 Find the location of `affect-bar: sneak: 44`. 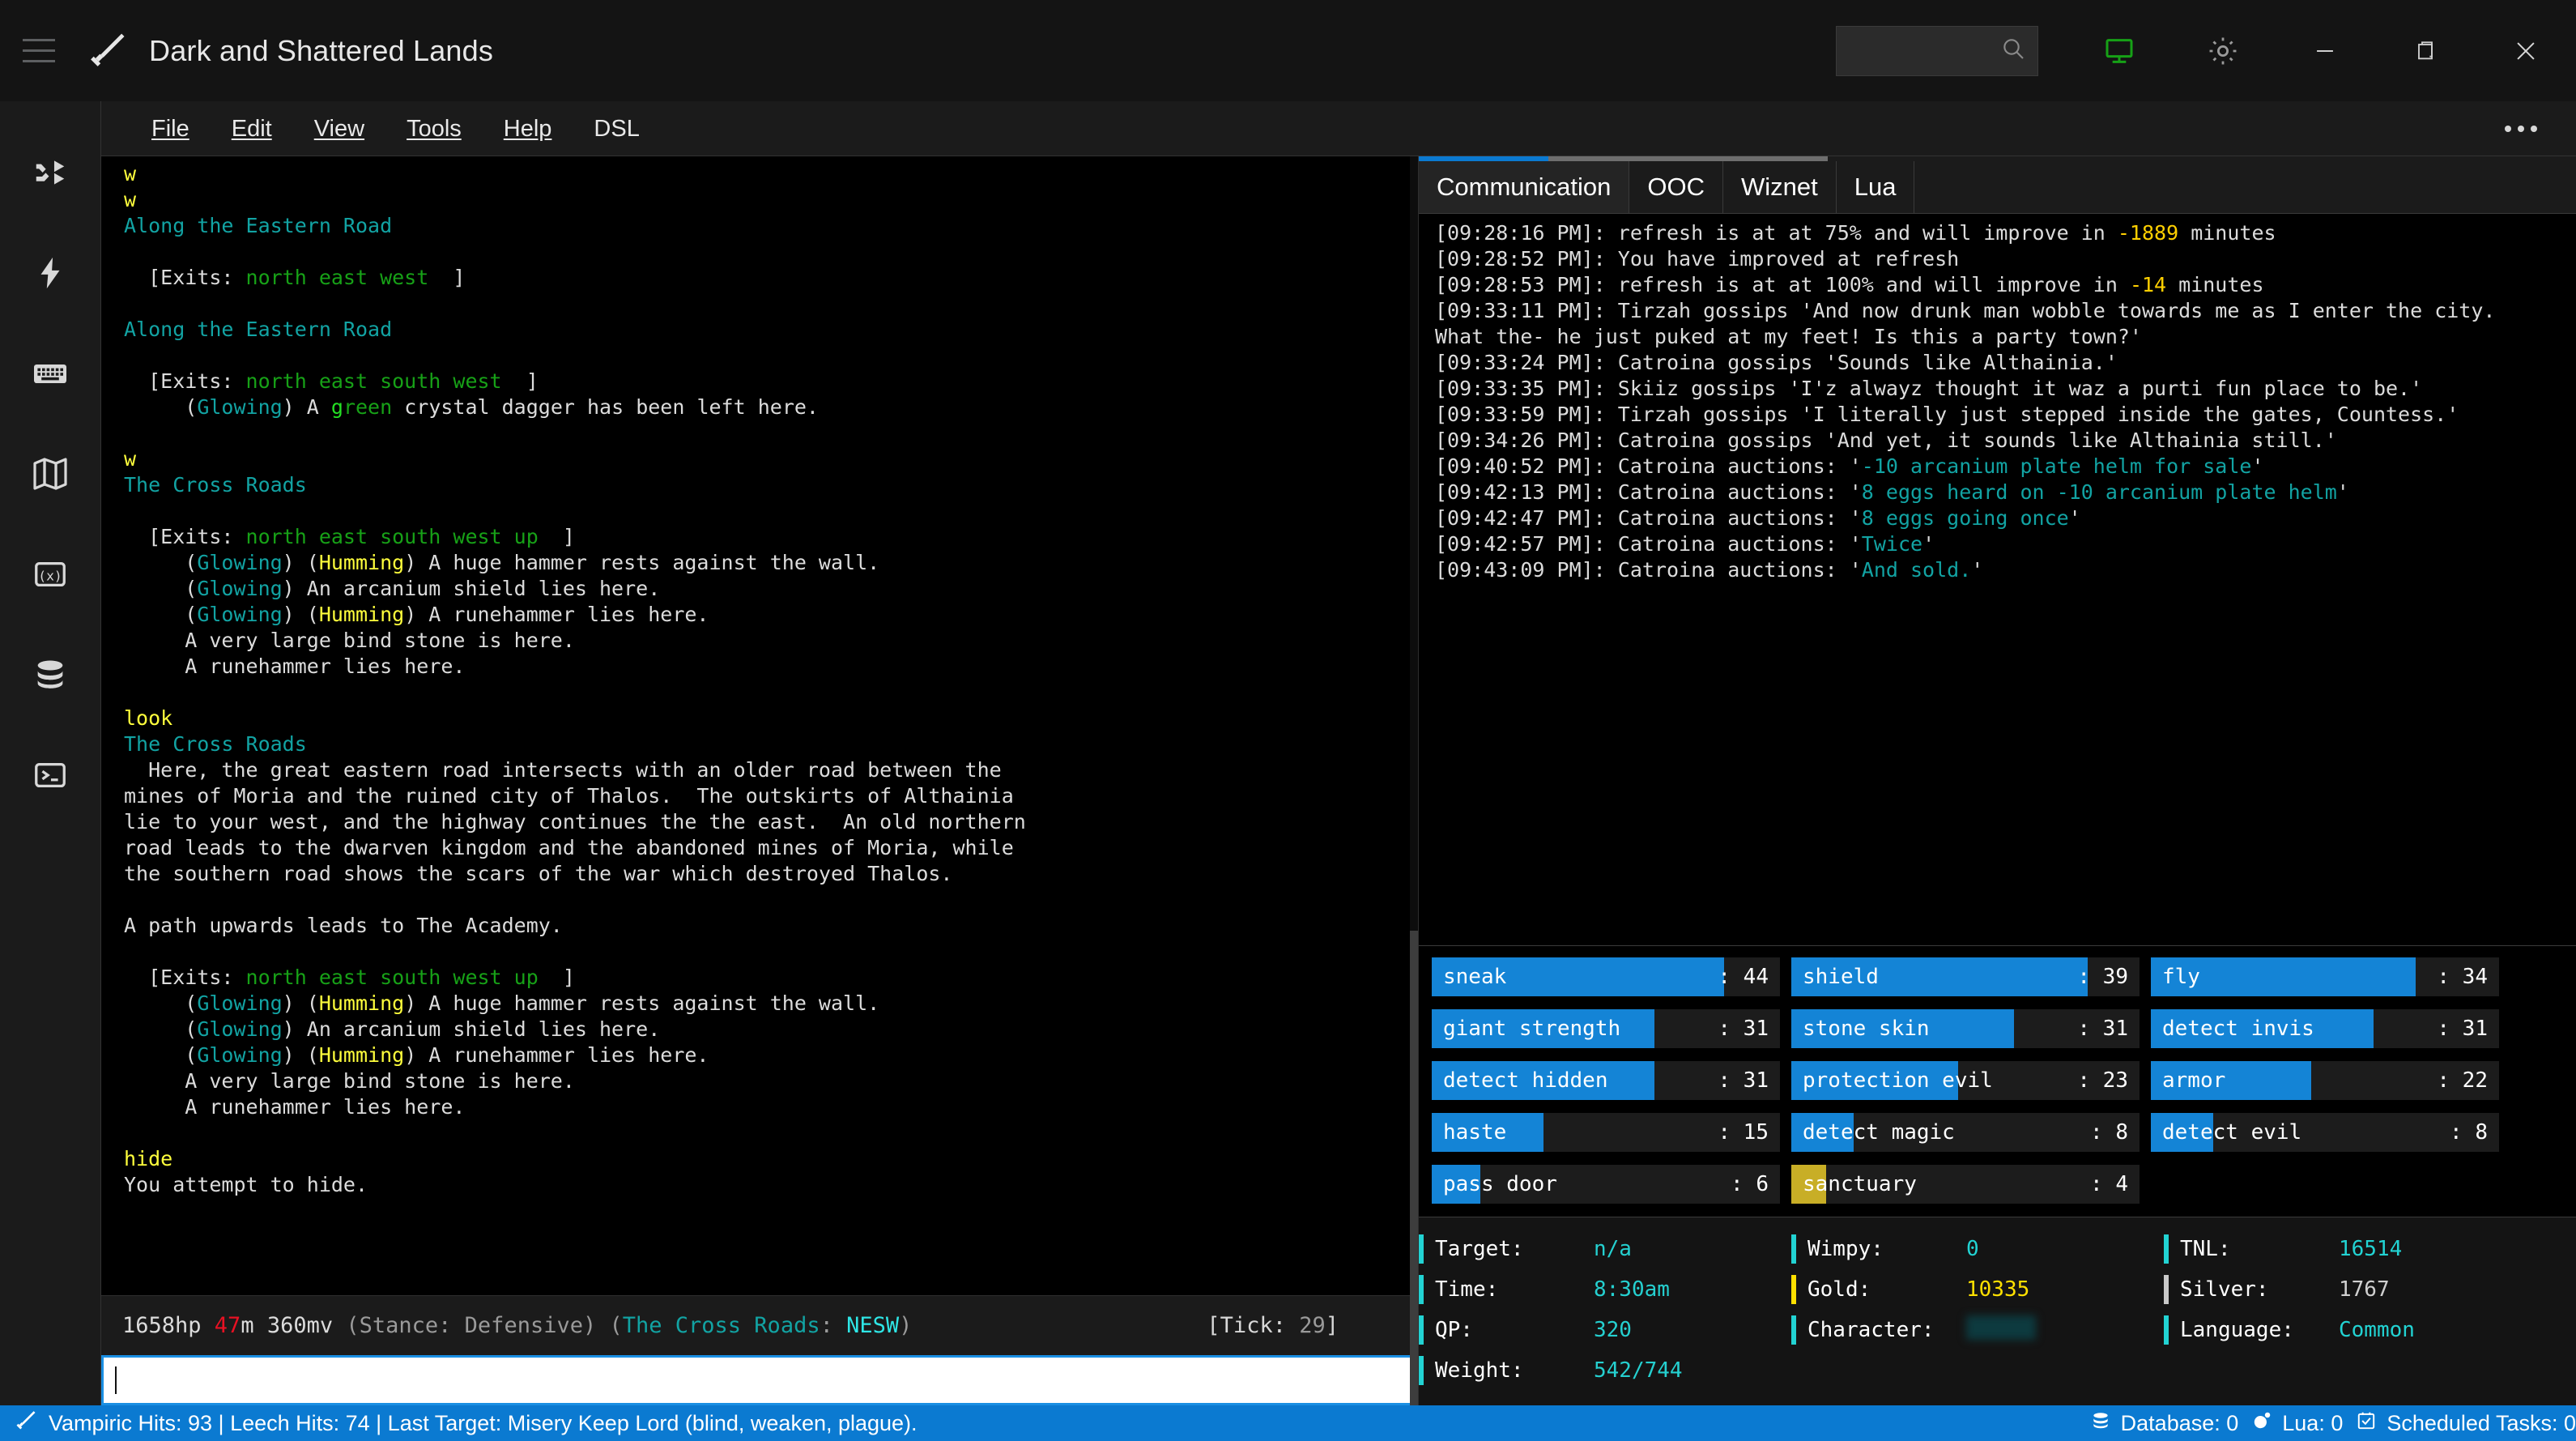

affect-bar: sneak: 44 is located at coordinates (1606, 976).